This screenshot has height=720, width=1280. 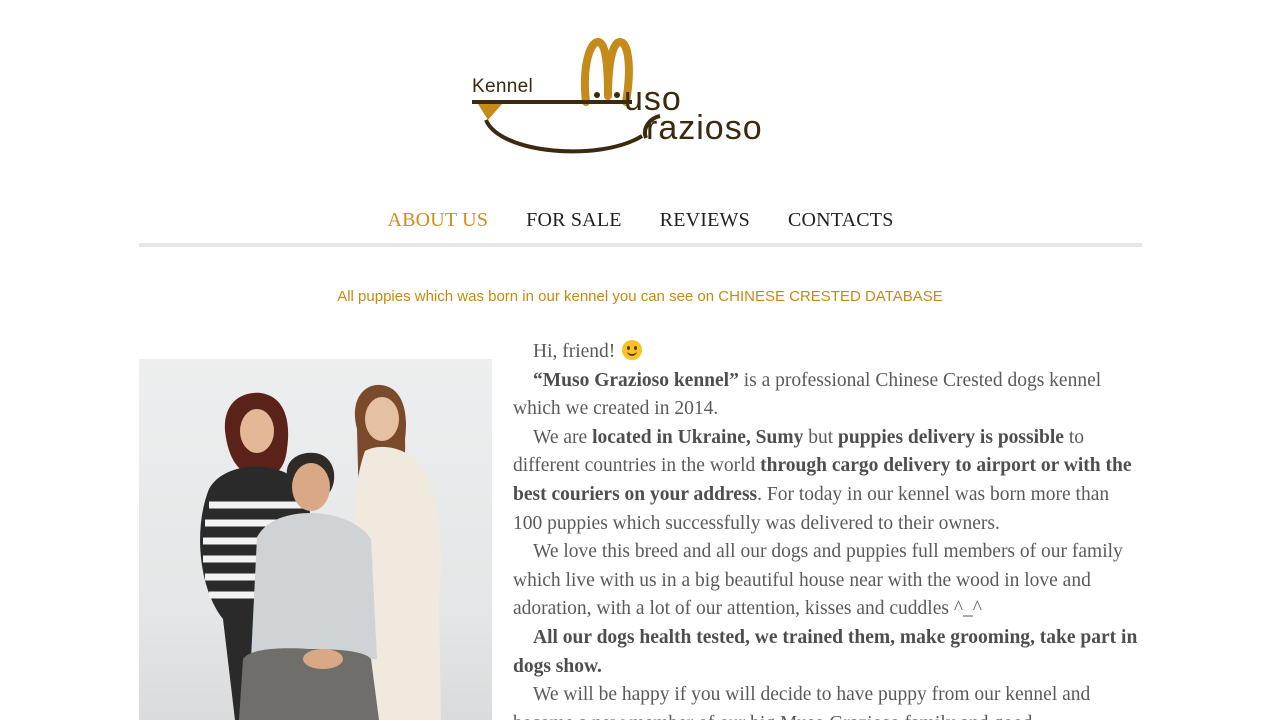 I want to click on logo-kennel-text: Kennel, so click(x=502, y=86).